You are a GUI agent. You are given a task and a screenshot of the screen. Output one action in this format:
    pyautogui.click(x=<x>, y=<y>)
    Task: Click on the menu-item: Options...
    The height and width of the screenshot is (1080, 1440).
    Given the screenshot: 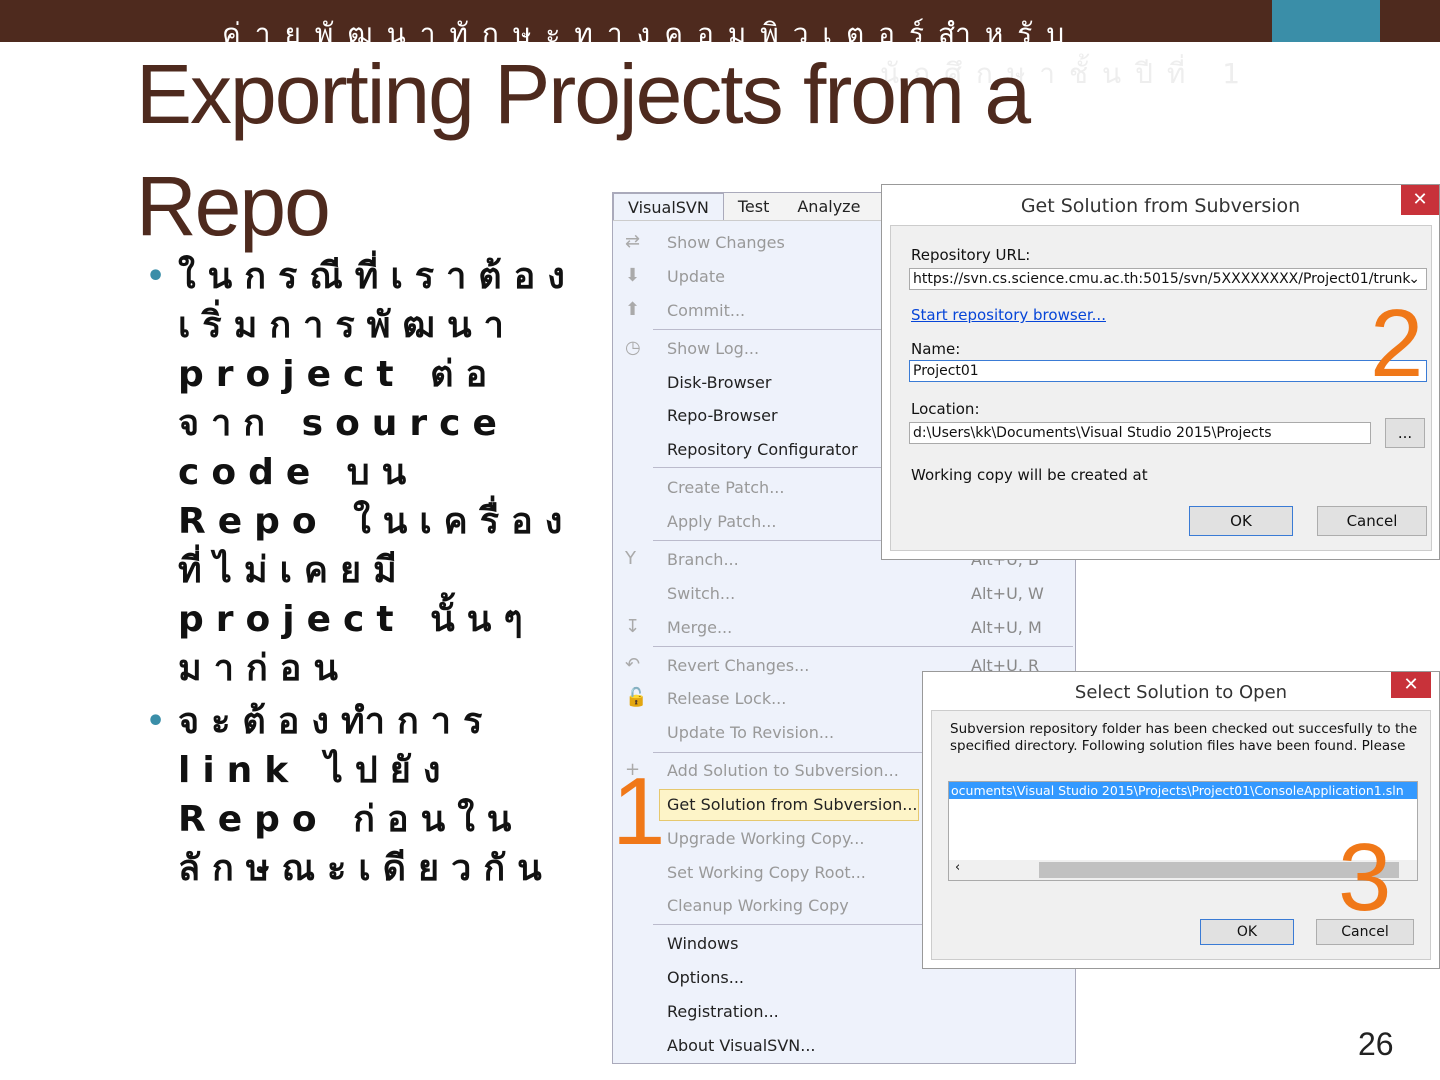 What is the action you would take?
    pyautogui.click(x=705, y=977)
    